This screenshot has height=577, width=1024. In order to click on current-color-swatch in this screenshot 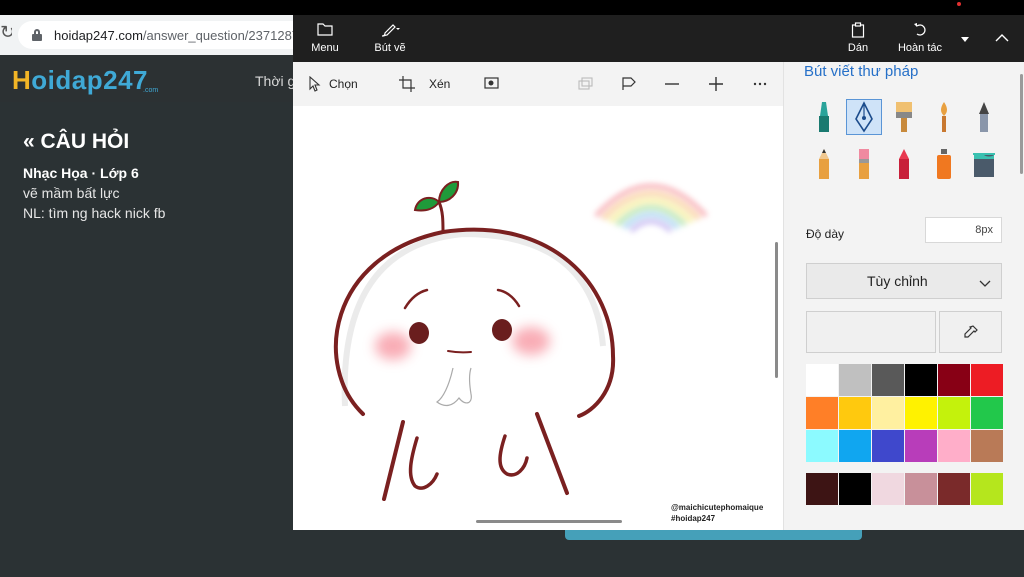, I will do `click(871, 332)`.